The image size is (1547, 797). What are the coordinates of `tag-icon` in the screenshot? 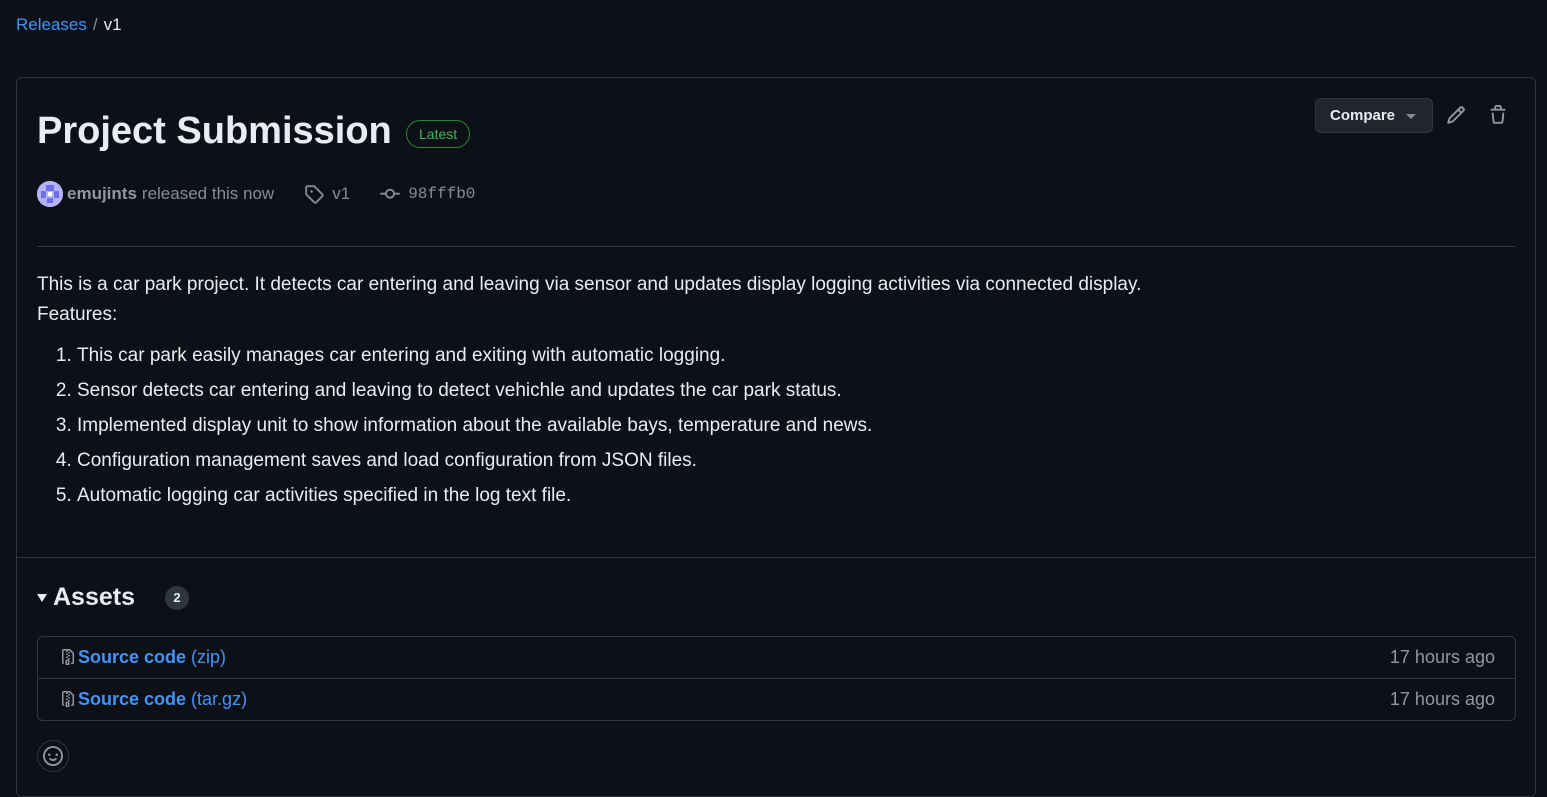 It's located at (314, 194).